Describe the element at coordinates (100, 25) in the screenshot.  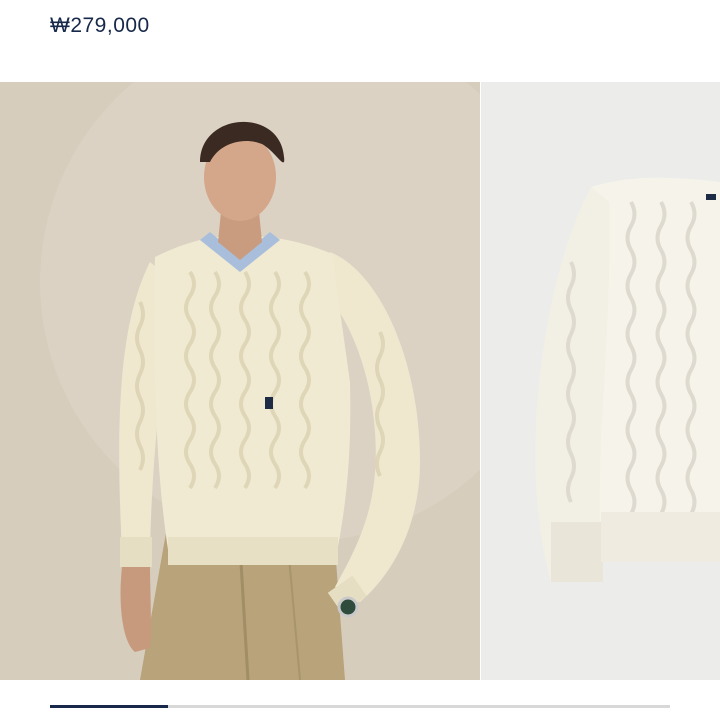
I see `product-price: ₩279,000` at that location.